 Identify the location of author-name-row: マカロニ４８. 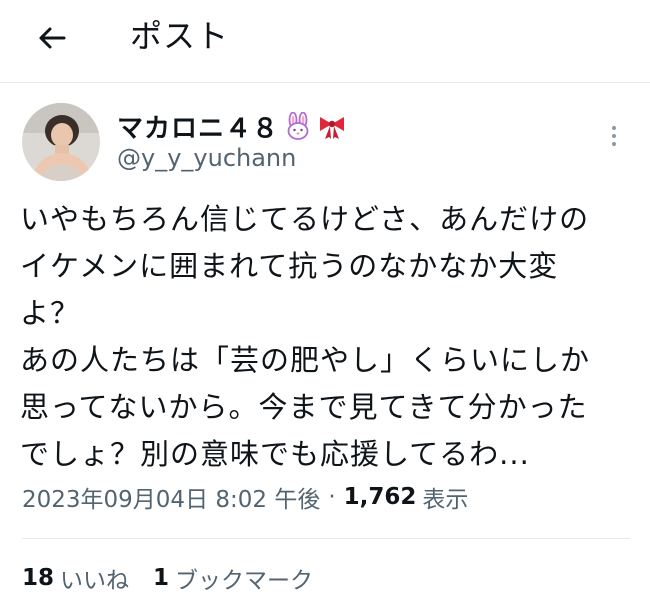
(232, 126).